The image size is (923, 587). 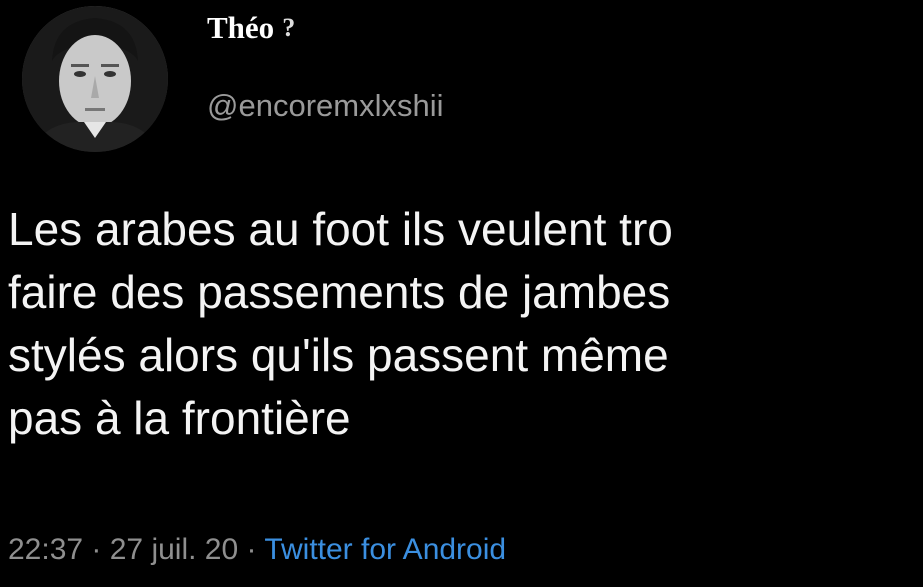 I want to click on tweet-line: faire des passements de jambes, so click(x=339, y=292).